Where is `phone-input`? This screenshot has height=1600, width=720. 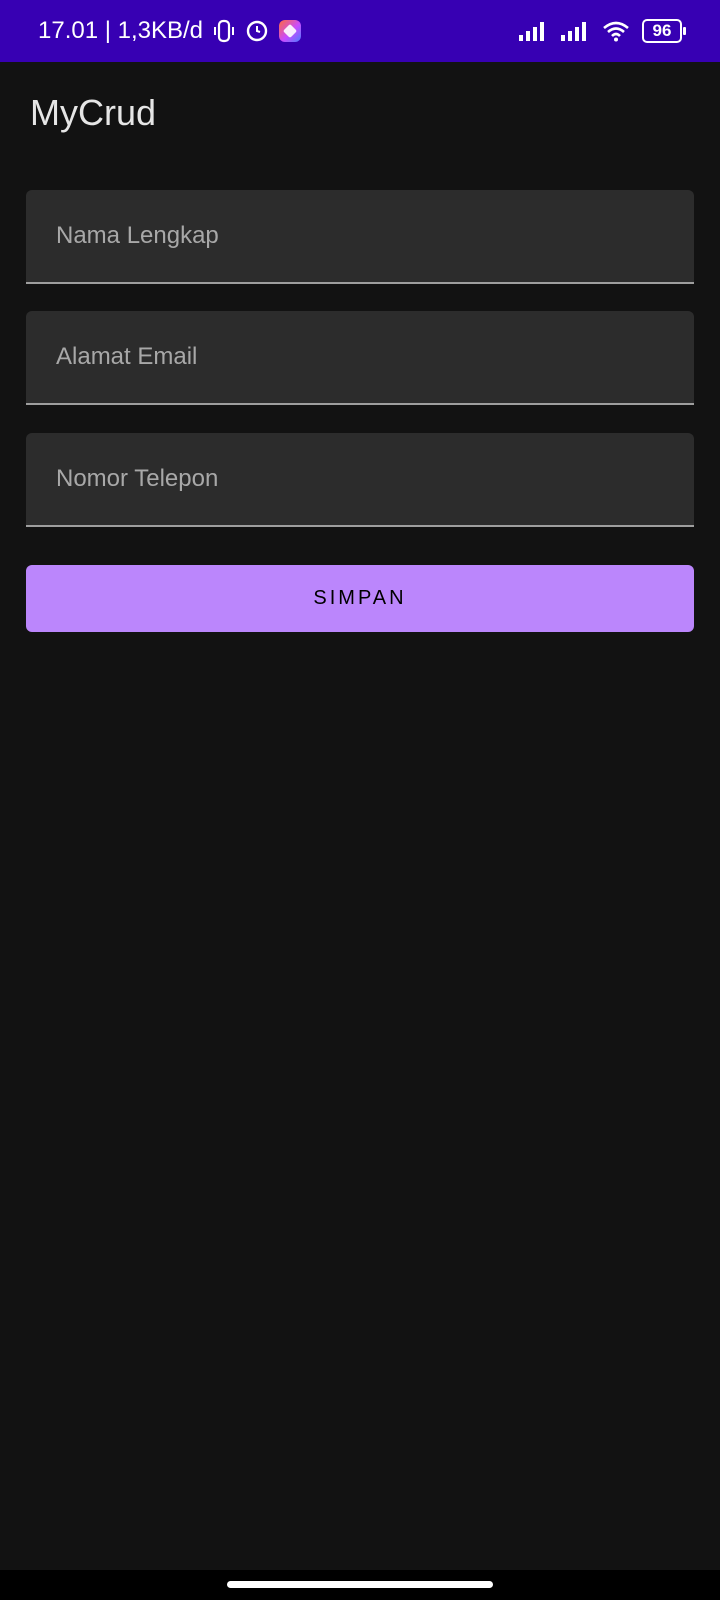 phone-input is located at coordinates (360, 479).